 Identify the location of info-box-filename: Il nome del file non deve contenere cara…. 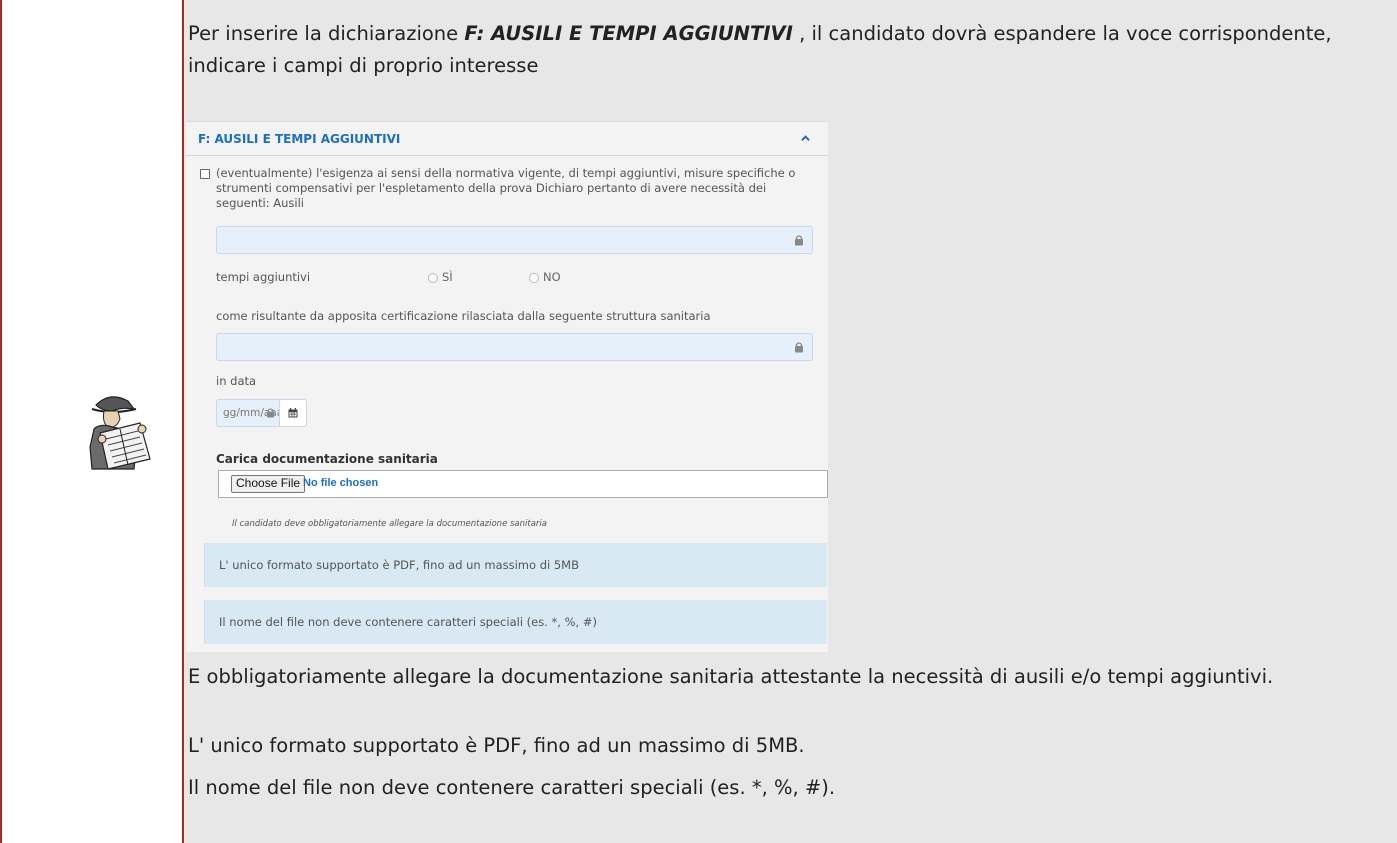
(515, 622).